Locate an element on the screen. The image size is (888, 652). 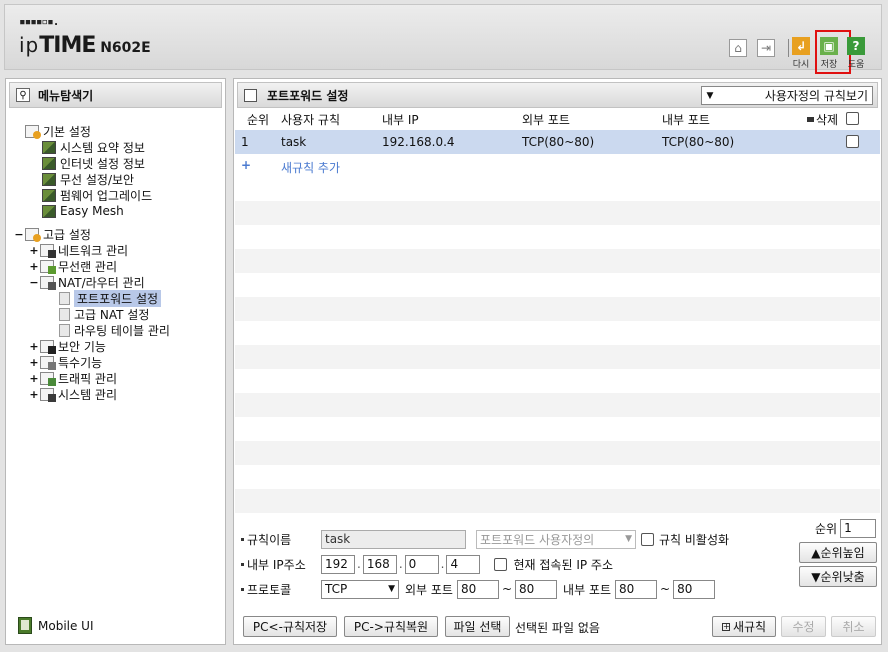
tree-special: + 특수기능 is located at coordinates (65, 362).